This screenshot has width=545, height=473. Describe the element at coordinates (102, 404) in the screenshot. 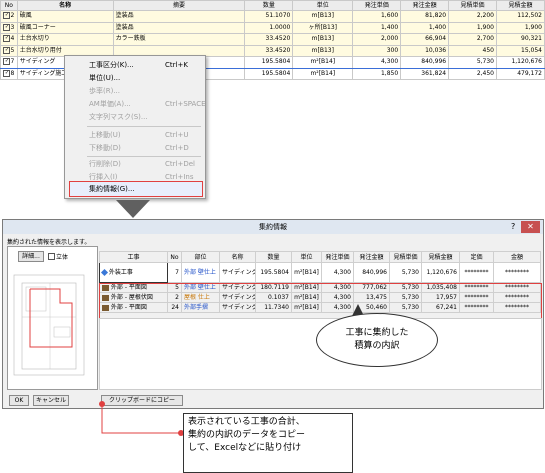

I see `annotation-dot` at that location.